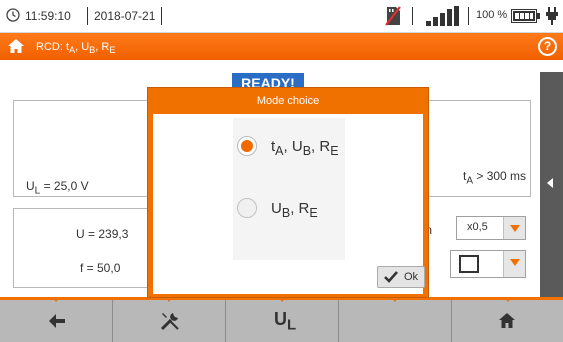 The height and width of the screenshot is (342, 563). Describe the element at coordinates (491, 228) in the screenshot. I see `multiplier-select: x0,5` at that location.